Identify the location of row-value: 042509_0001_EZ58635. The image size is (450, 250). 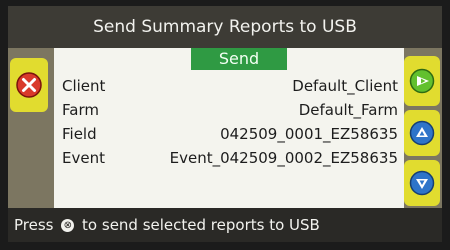
(309, 134).